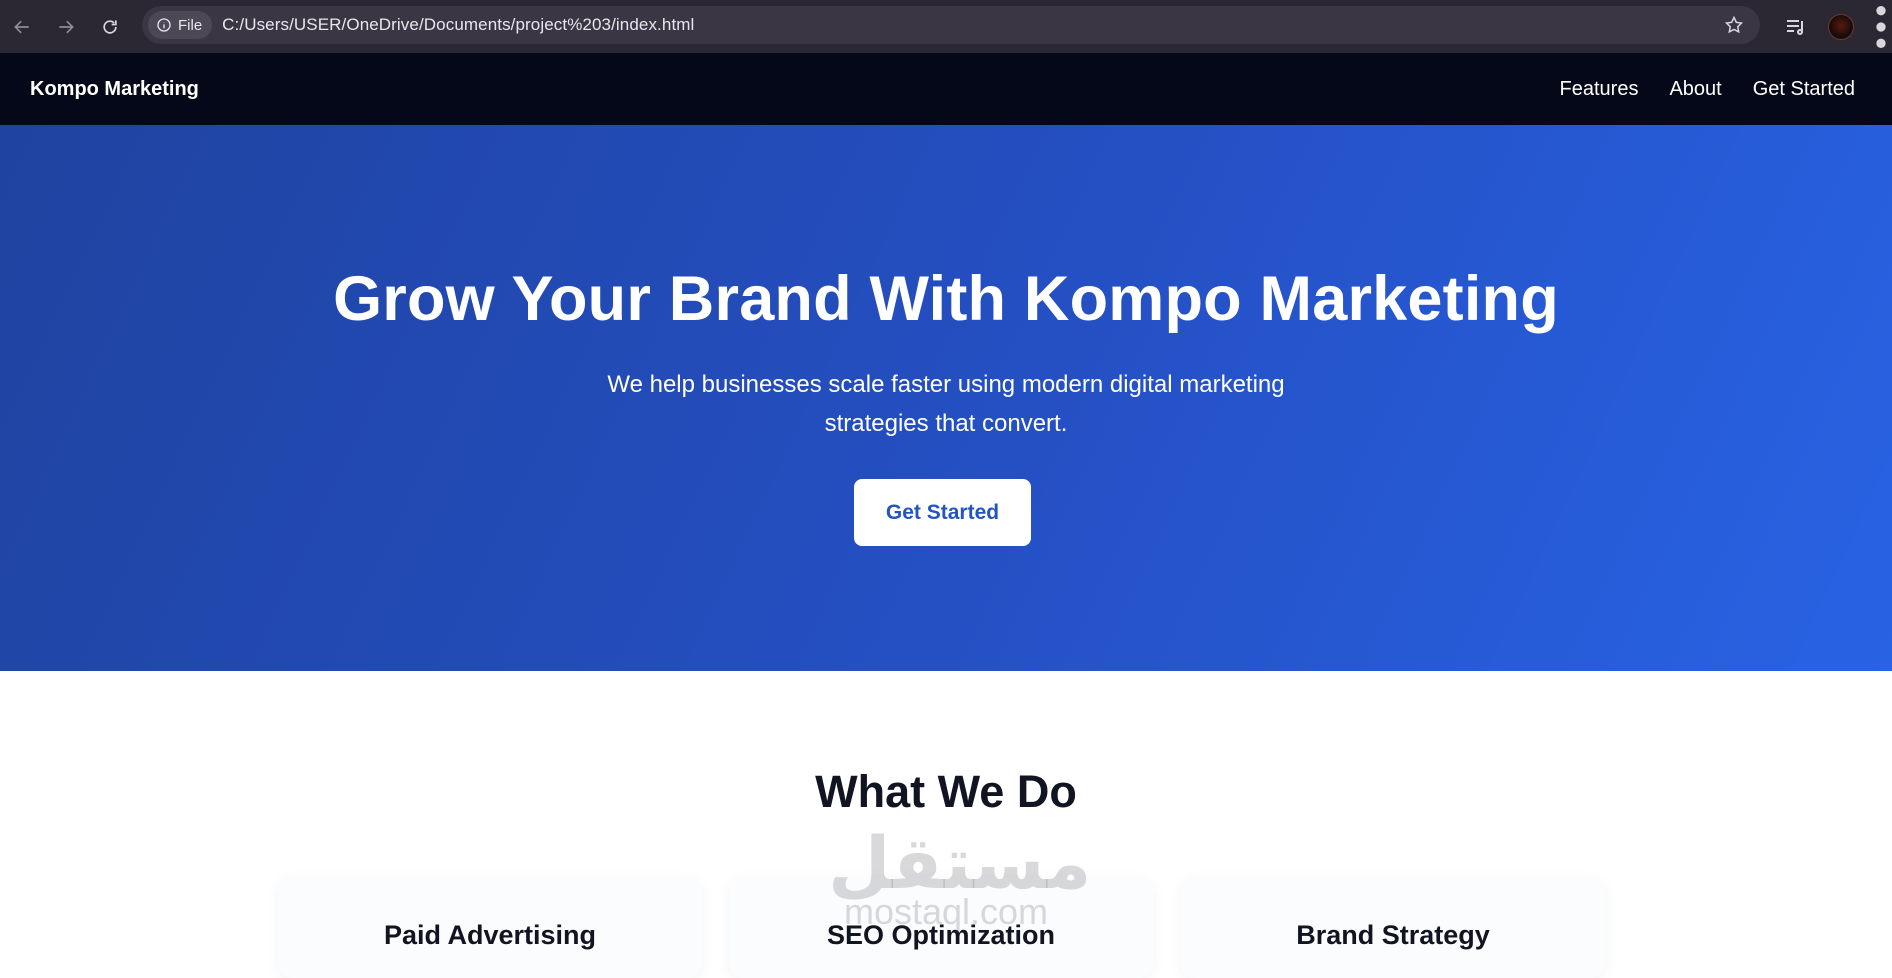  I want to click on nav-link-features: Features, so click(1599, 89).